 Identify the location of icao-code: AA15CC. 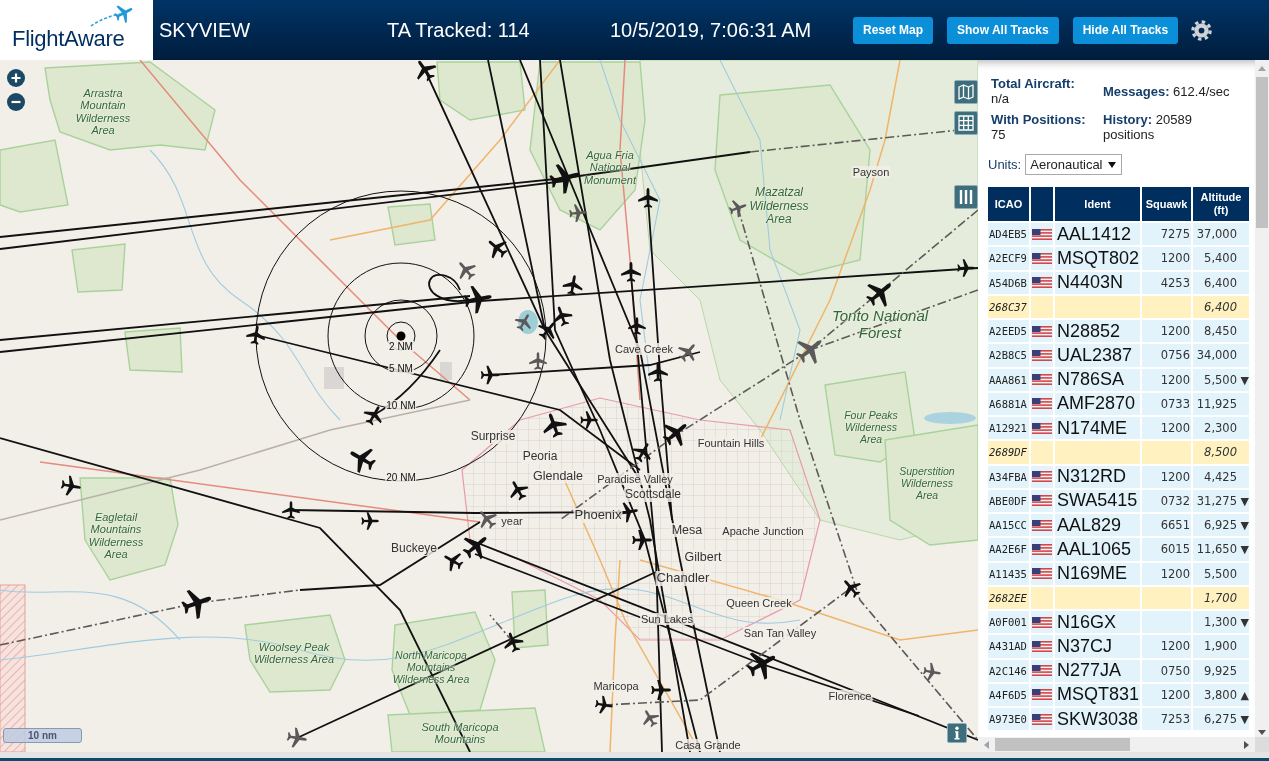
(1008, 525).